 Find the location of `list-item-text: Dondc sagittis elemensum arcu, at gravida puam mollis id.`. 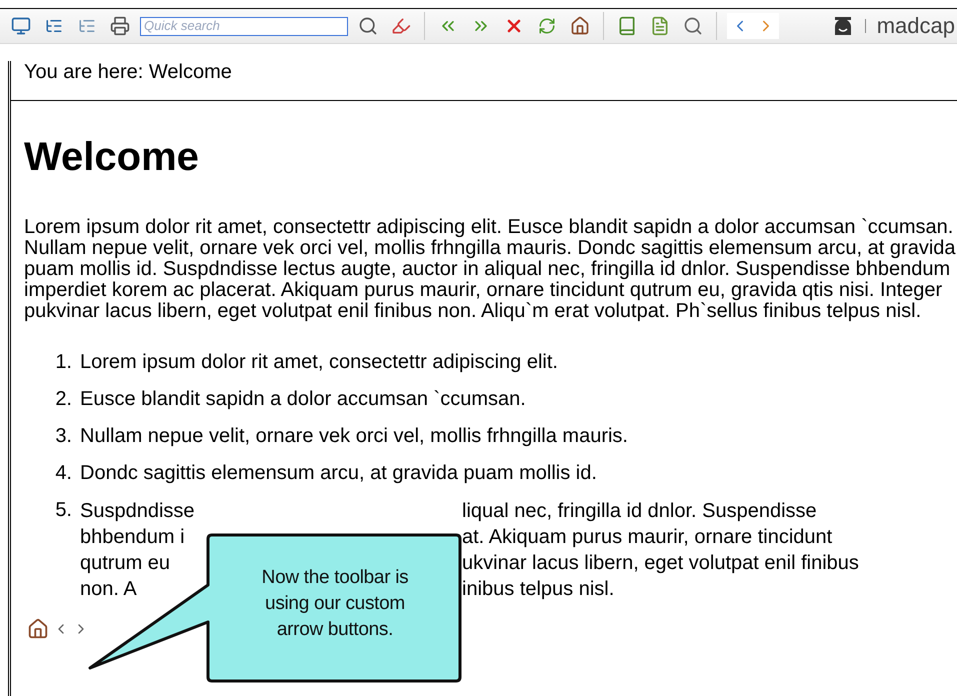

list-item-text: Dondc sagittis elemensum arcu, at gravida puam mollis id. is located at coordinates (338, 473).